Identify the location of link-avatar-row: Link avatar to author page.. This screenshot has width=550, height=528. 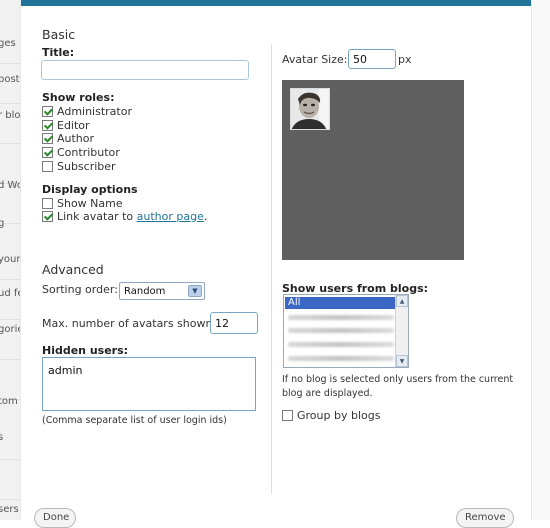
(124, 216).